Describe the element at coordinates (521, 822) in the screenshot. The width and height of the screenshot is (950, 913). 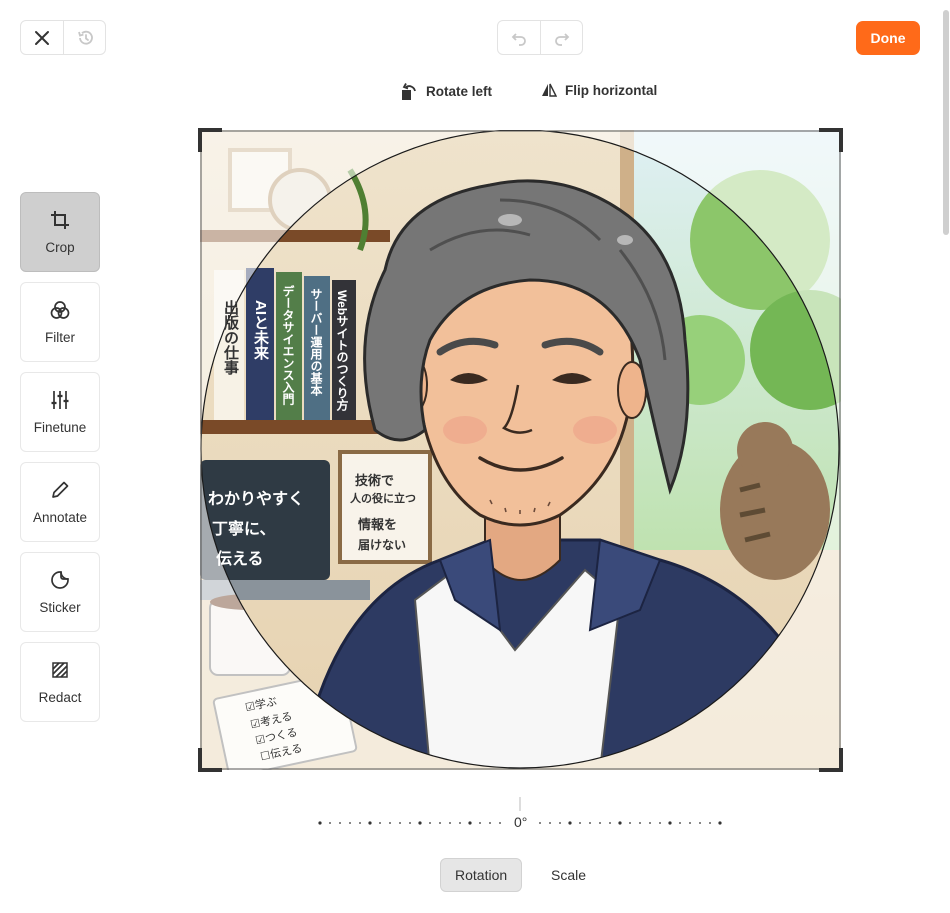
I see `rotation-value: 0°` at that location.